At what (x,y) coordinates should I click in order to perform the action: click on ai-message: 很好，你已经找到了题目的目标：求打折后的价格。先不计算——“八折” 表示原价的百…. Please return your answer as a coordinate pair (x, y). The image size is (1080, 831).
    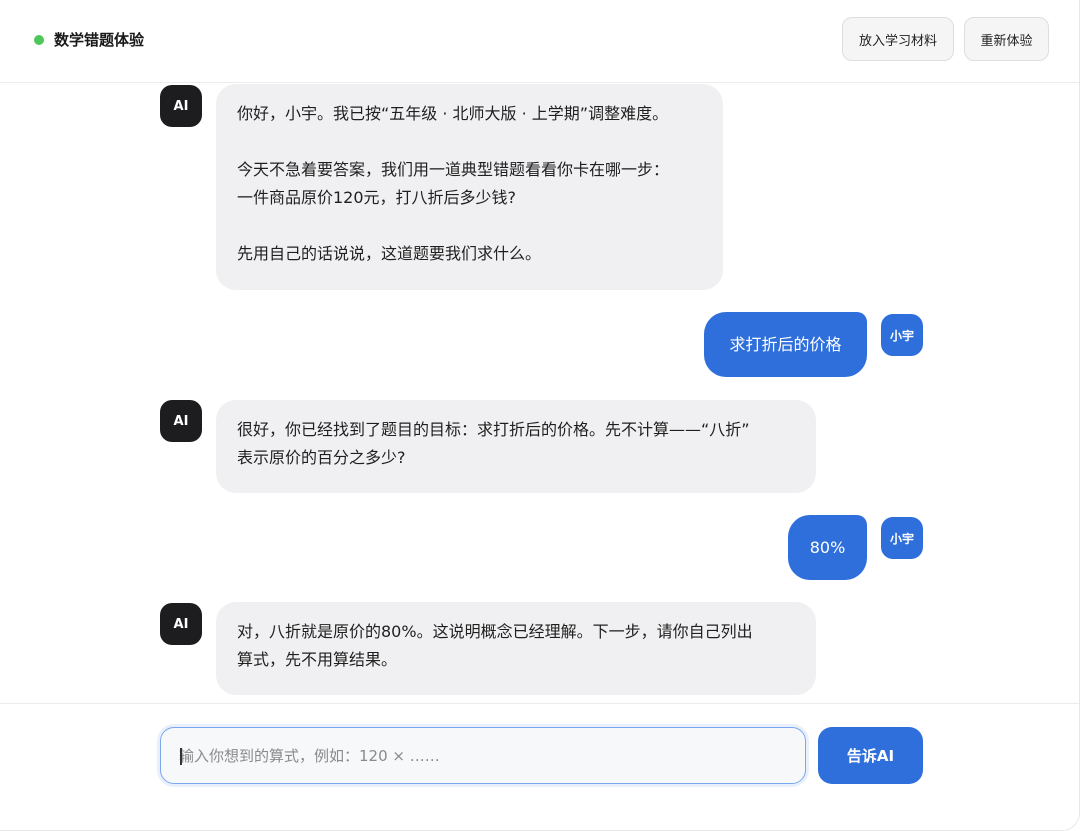
    Looking at the image, I should click on (516, 446).